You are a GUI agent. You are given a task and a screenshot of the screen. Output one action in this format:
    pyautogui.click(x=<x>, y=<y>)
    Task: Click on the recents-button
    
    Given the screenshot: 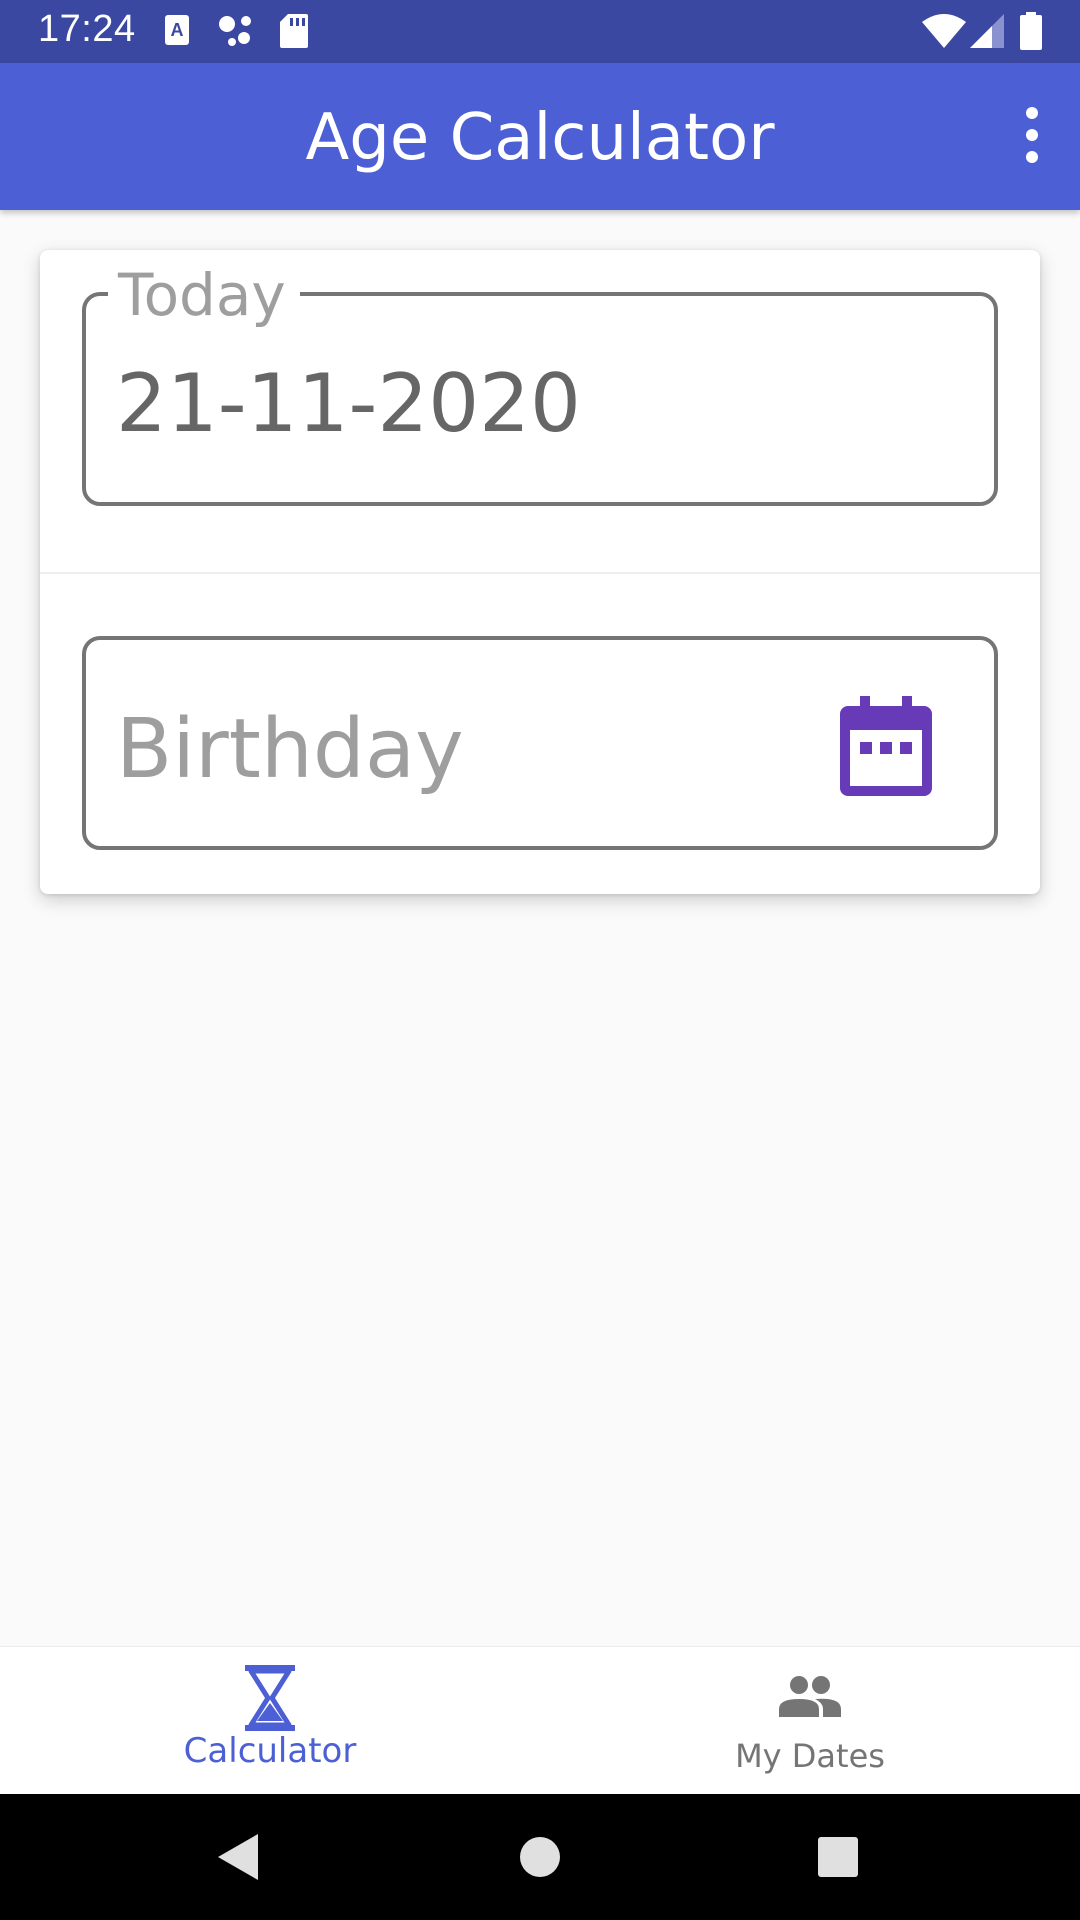 What is the action you would take?
    pyautogui.click(x=838, y=1857)
    